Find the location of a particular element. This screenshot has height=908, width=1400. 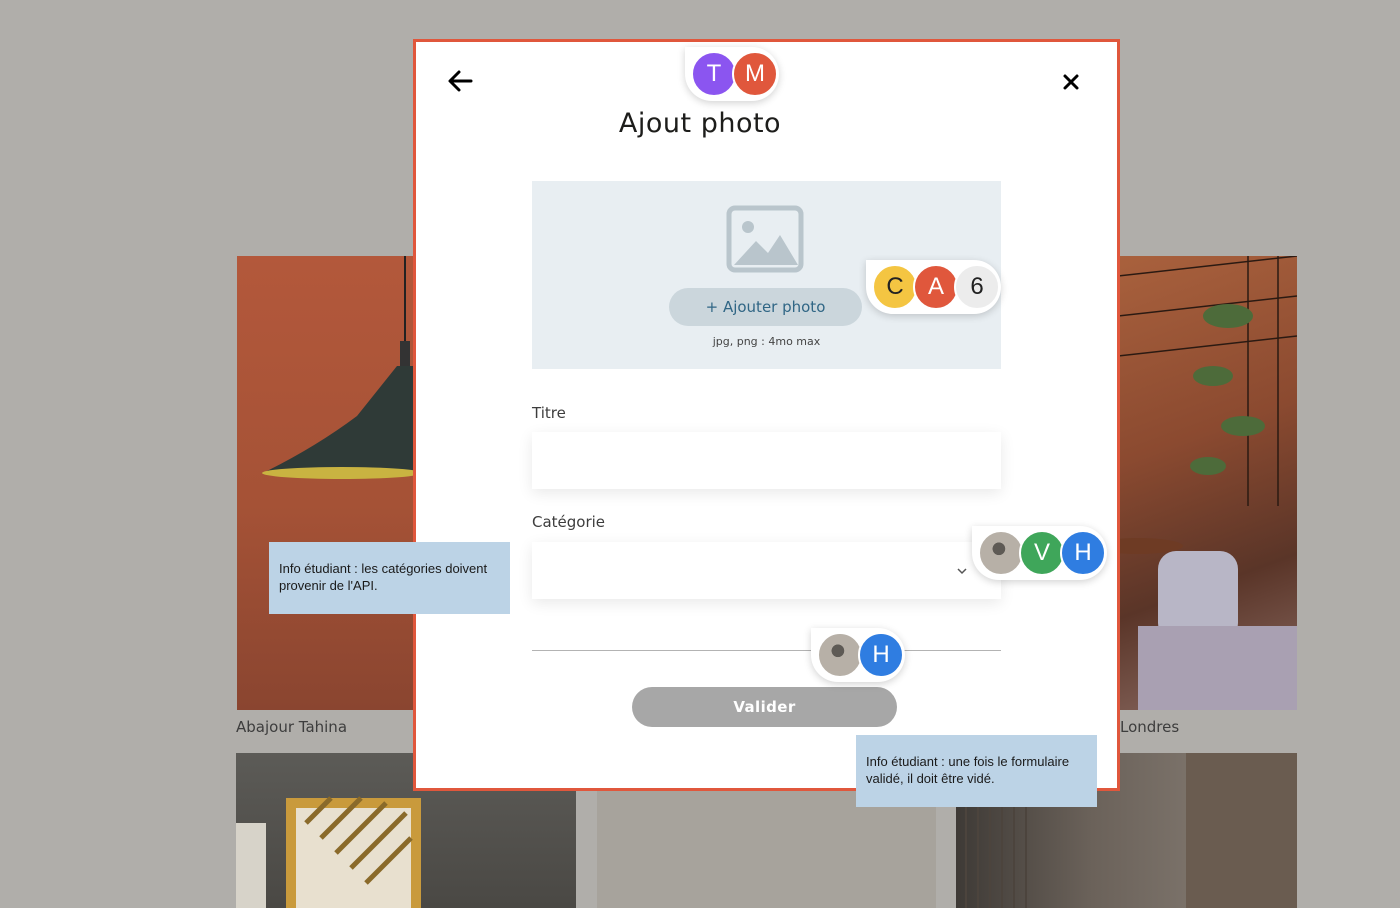

gallery-caption: Londres is located at coordinates (1150, 727).